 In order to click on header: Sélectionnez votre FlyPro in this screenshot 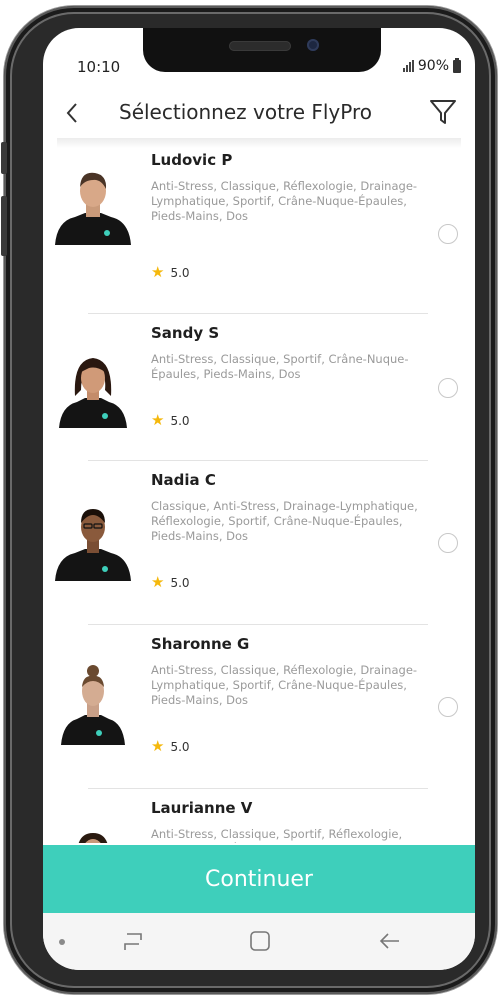, I will do `click(259, 113)`.